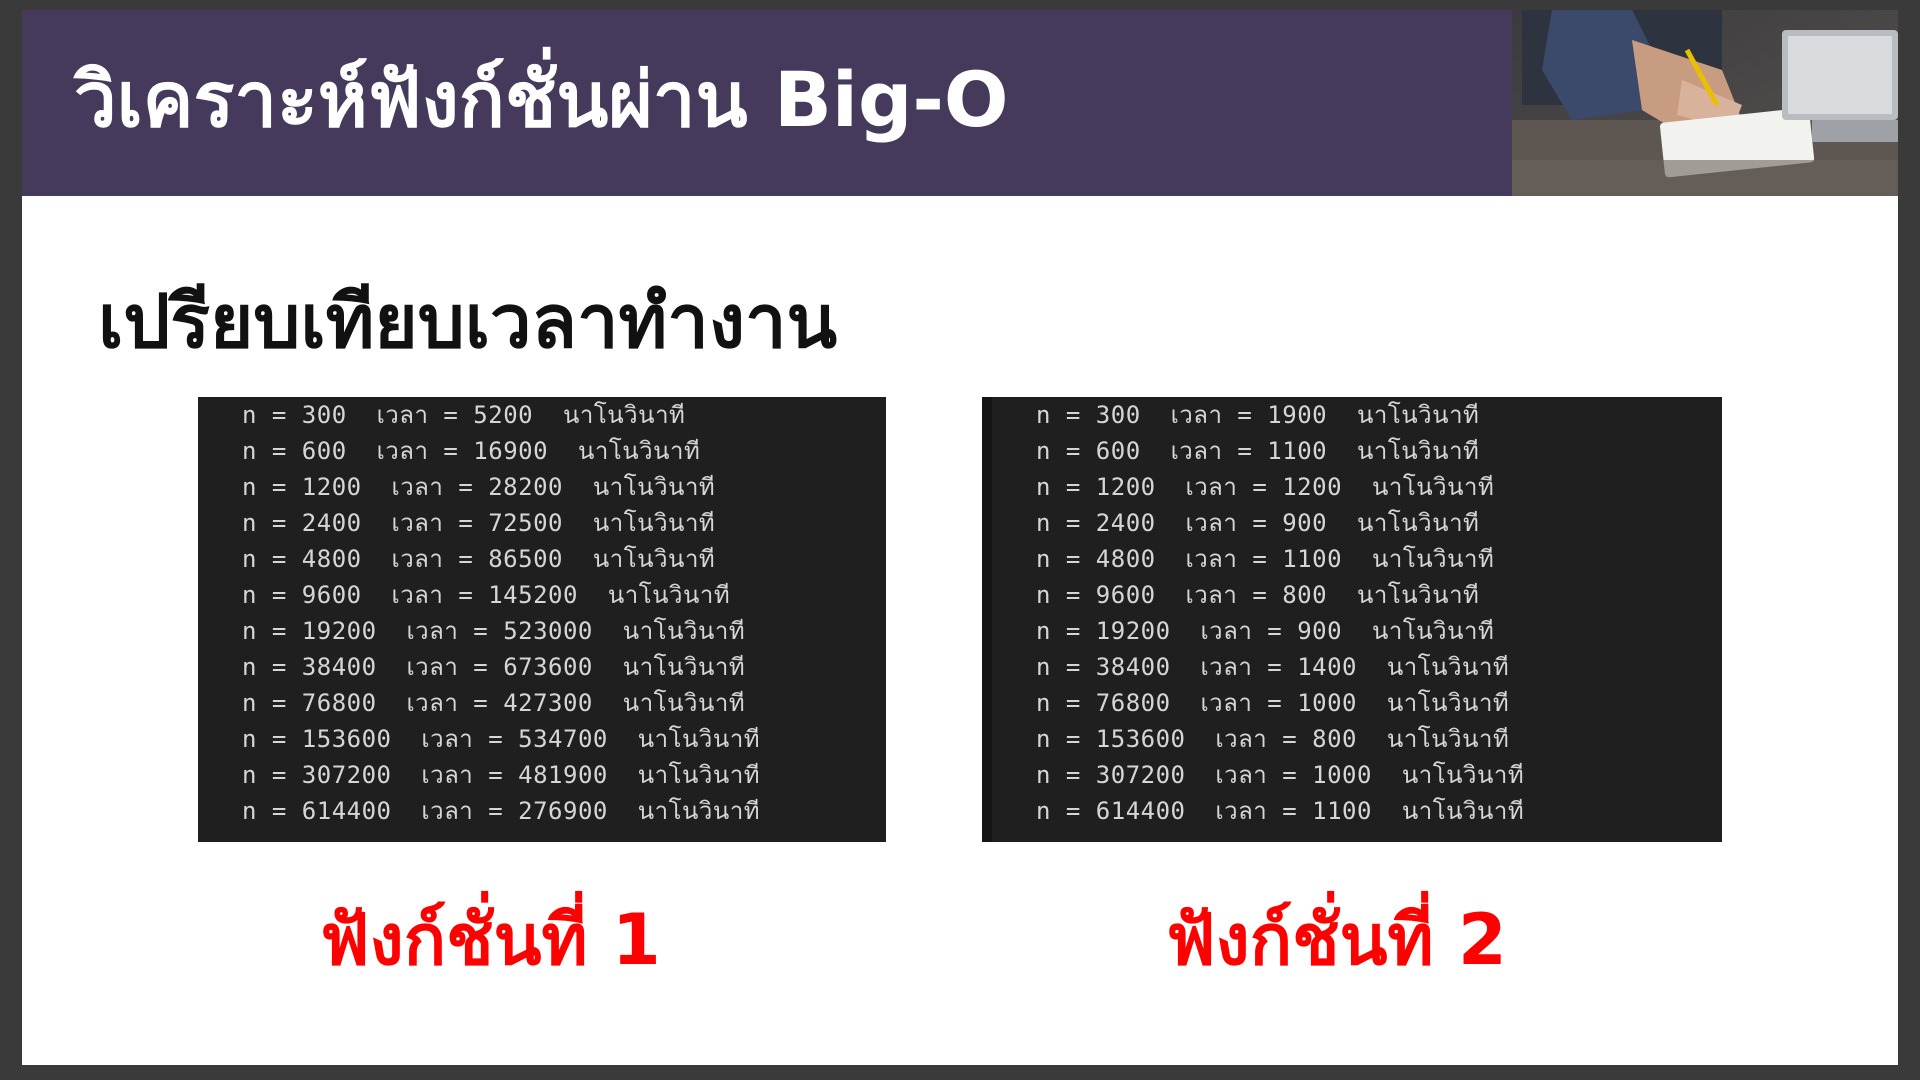 This screenshot has width=1920, height=1080. Describe the element at coordinates (468, 322) in the screenshot. I see `slide-subtitle: เปรียบเทียบเวลาทำงาน` at that location.